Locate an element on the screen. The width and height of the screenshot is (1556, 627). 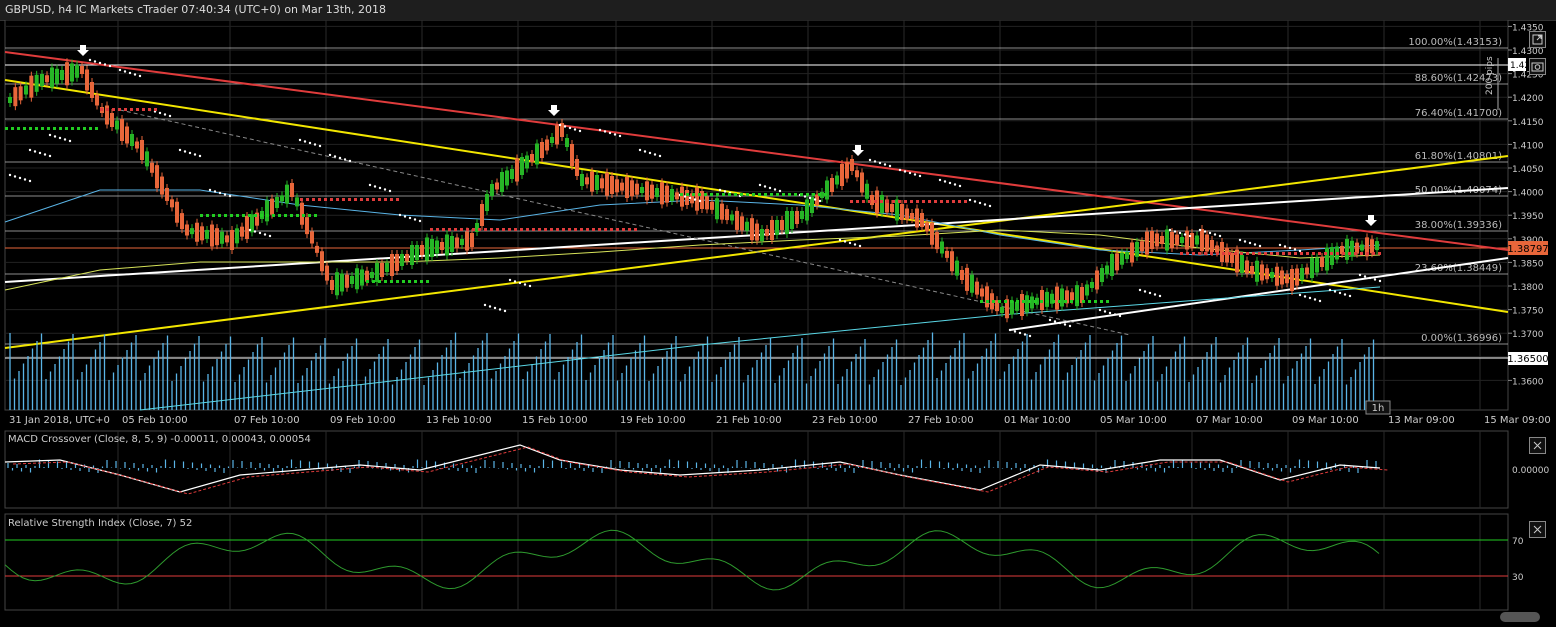
chart-maximize-button is located at coordinates (1537, 39).